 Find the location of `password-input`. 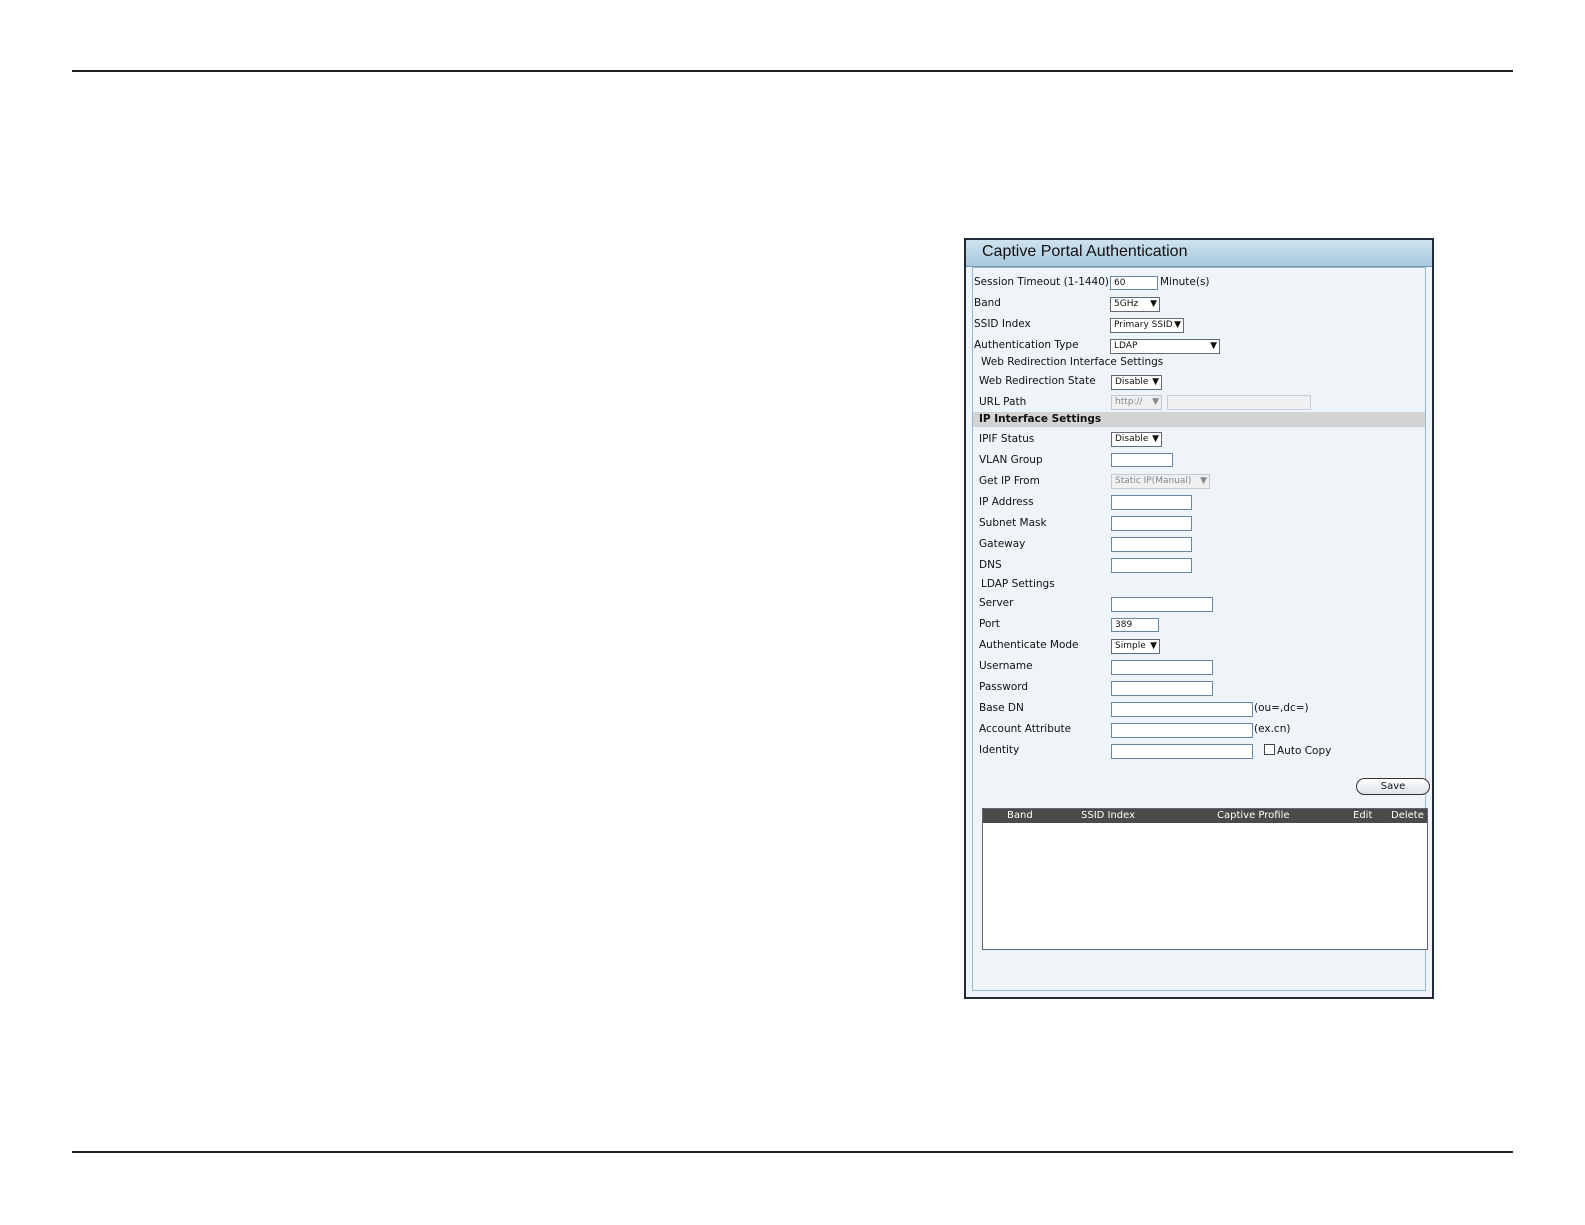

password-input is located at coordinates (1162, 688).